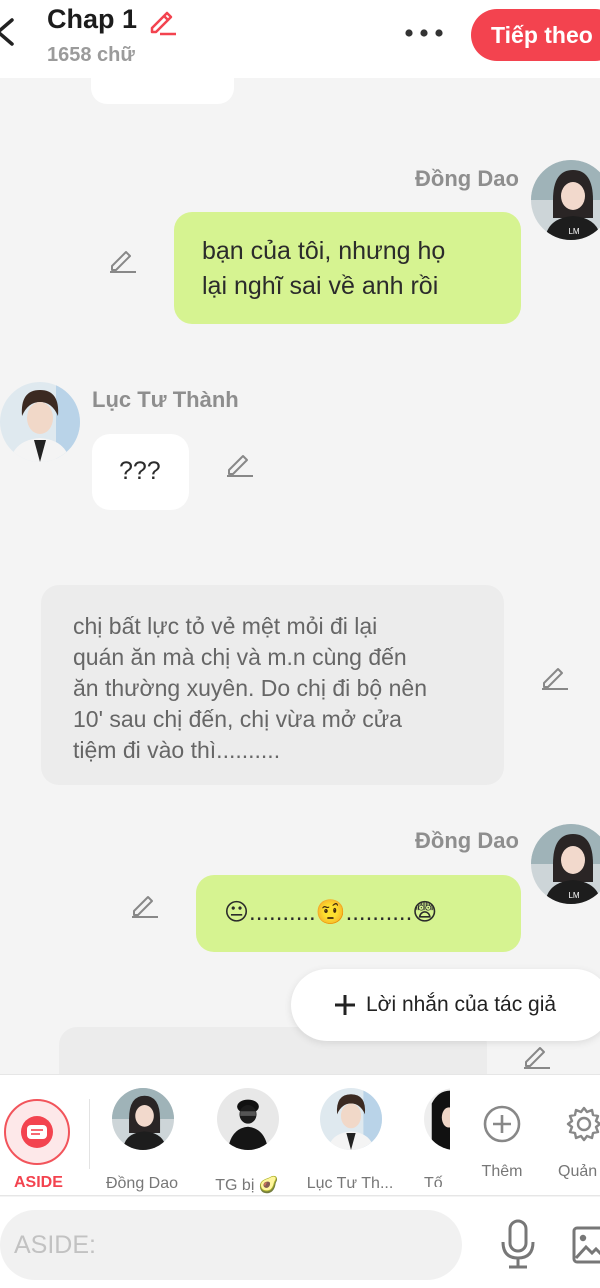 The height and width of the screenshot is (1288, 600). Describe the element at coordinates (89, 1134) in the screenshot. I see `divider` at that location.